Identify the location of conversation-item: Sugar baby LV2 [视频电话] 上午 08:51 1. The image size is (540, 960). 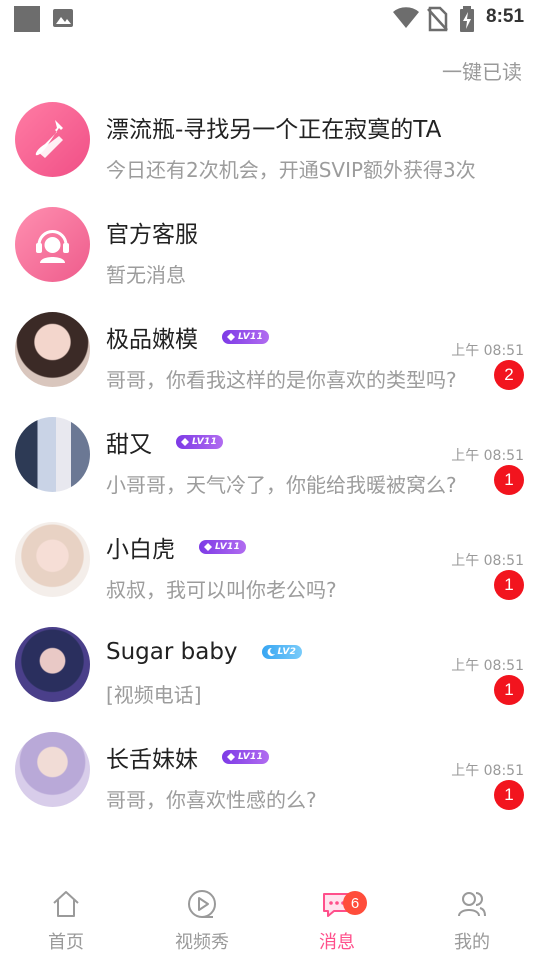
(270, 669).